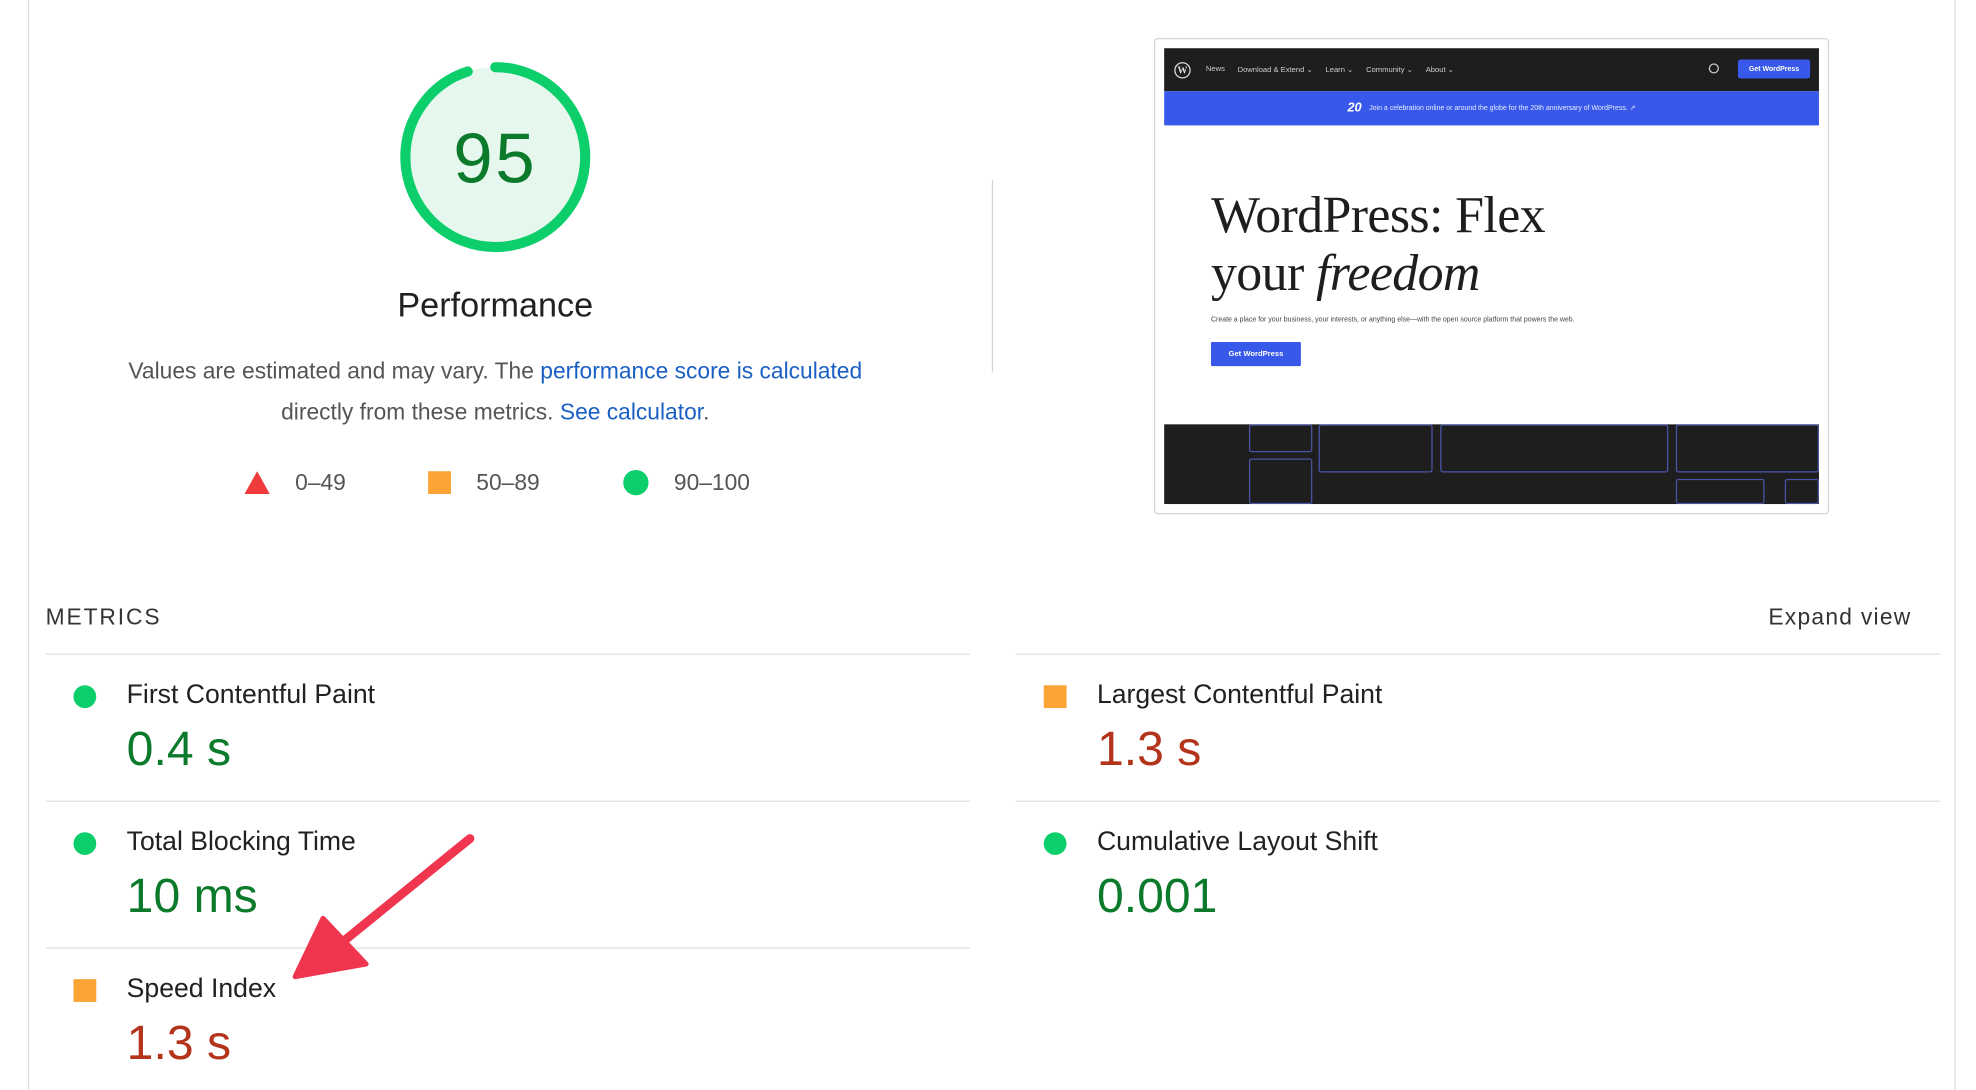  I want to click on wp-nav-item: Community ⌄, so click(1390, 70).